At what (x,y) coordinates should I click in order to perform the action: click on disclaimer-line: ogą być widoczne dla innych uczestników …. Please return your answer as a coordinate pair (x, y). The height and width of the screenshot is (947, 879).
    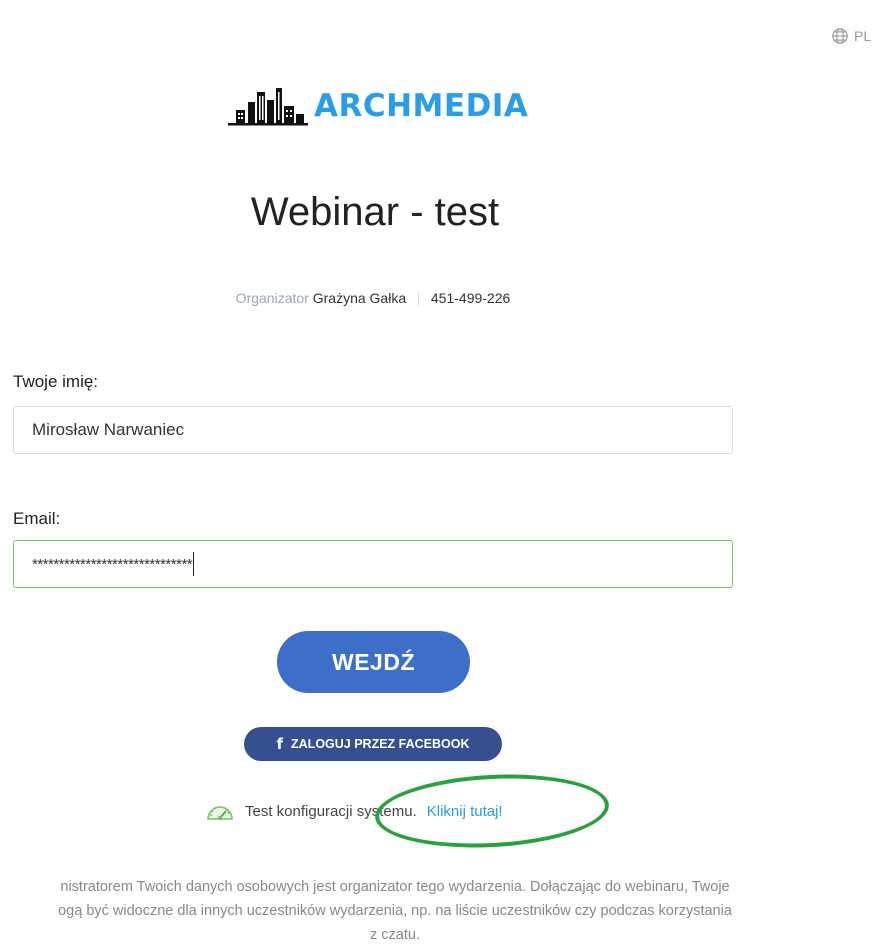
    Looking at the image, I should click on (395, 911).